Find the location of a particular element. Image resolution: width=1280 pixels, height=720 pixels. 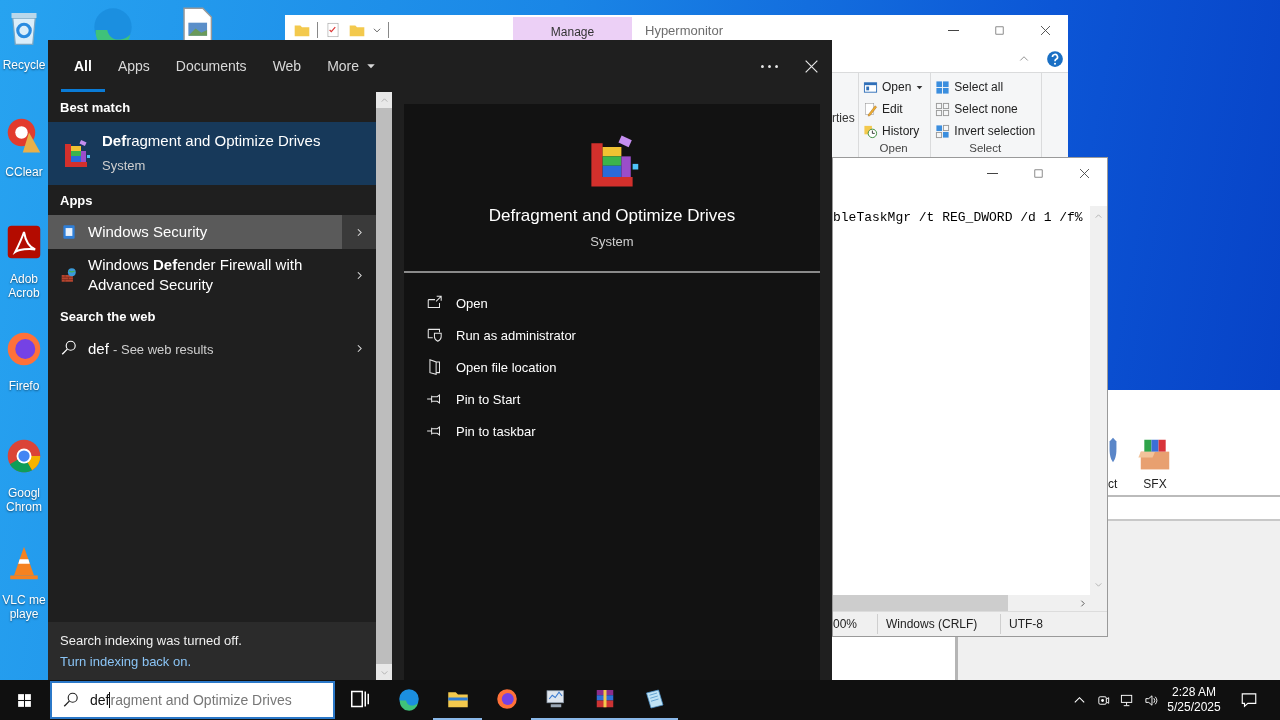

action-item: Run as administrator is located at coordinates (501, 335).